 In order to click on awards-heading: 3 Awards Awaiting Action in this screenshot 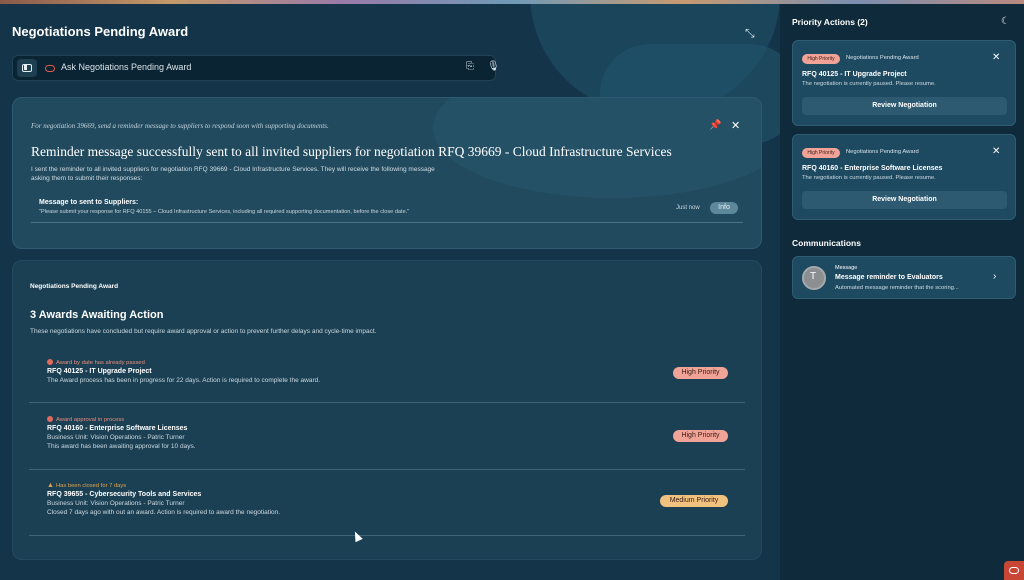, I will do `click(97, 315)`.